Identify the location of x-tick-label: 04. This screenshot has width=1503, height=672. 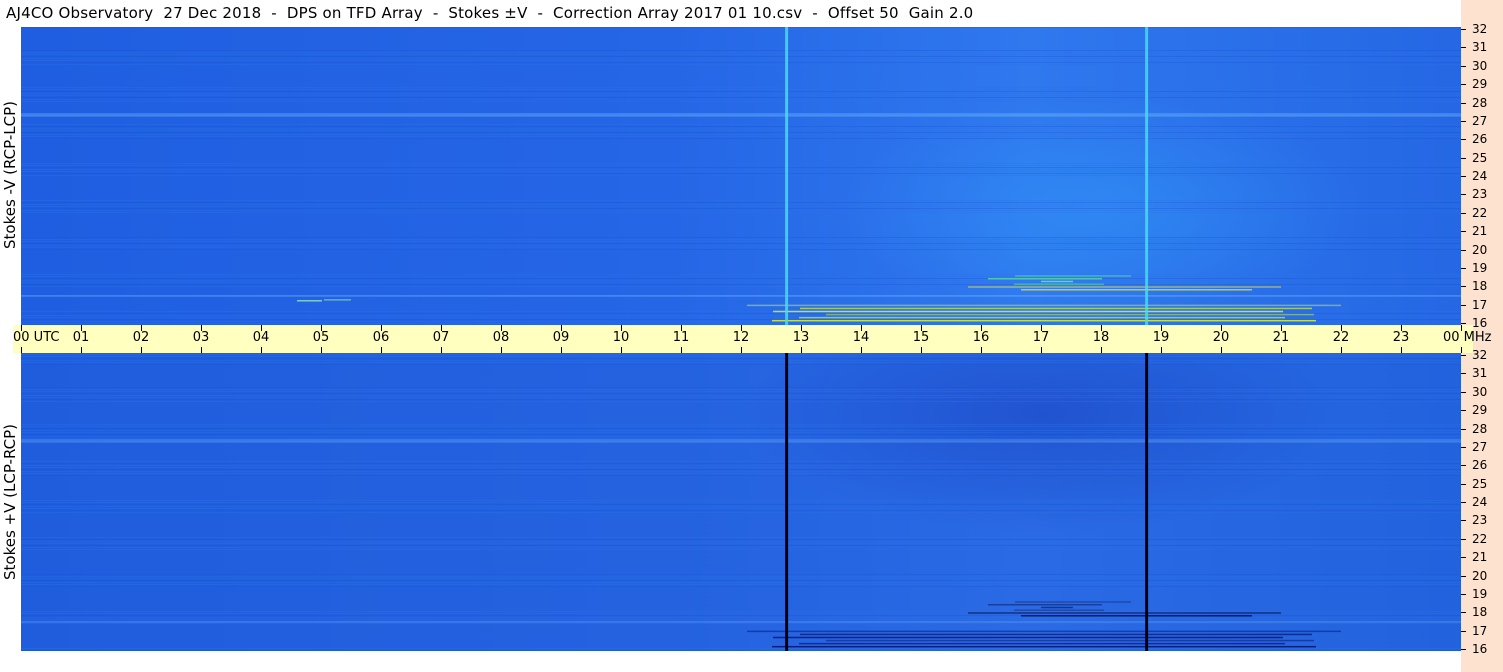
(261, 337).